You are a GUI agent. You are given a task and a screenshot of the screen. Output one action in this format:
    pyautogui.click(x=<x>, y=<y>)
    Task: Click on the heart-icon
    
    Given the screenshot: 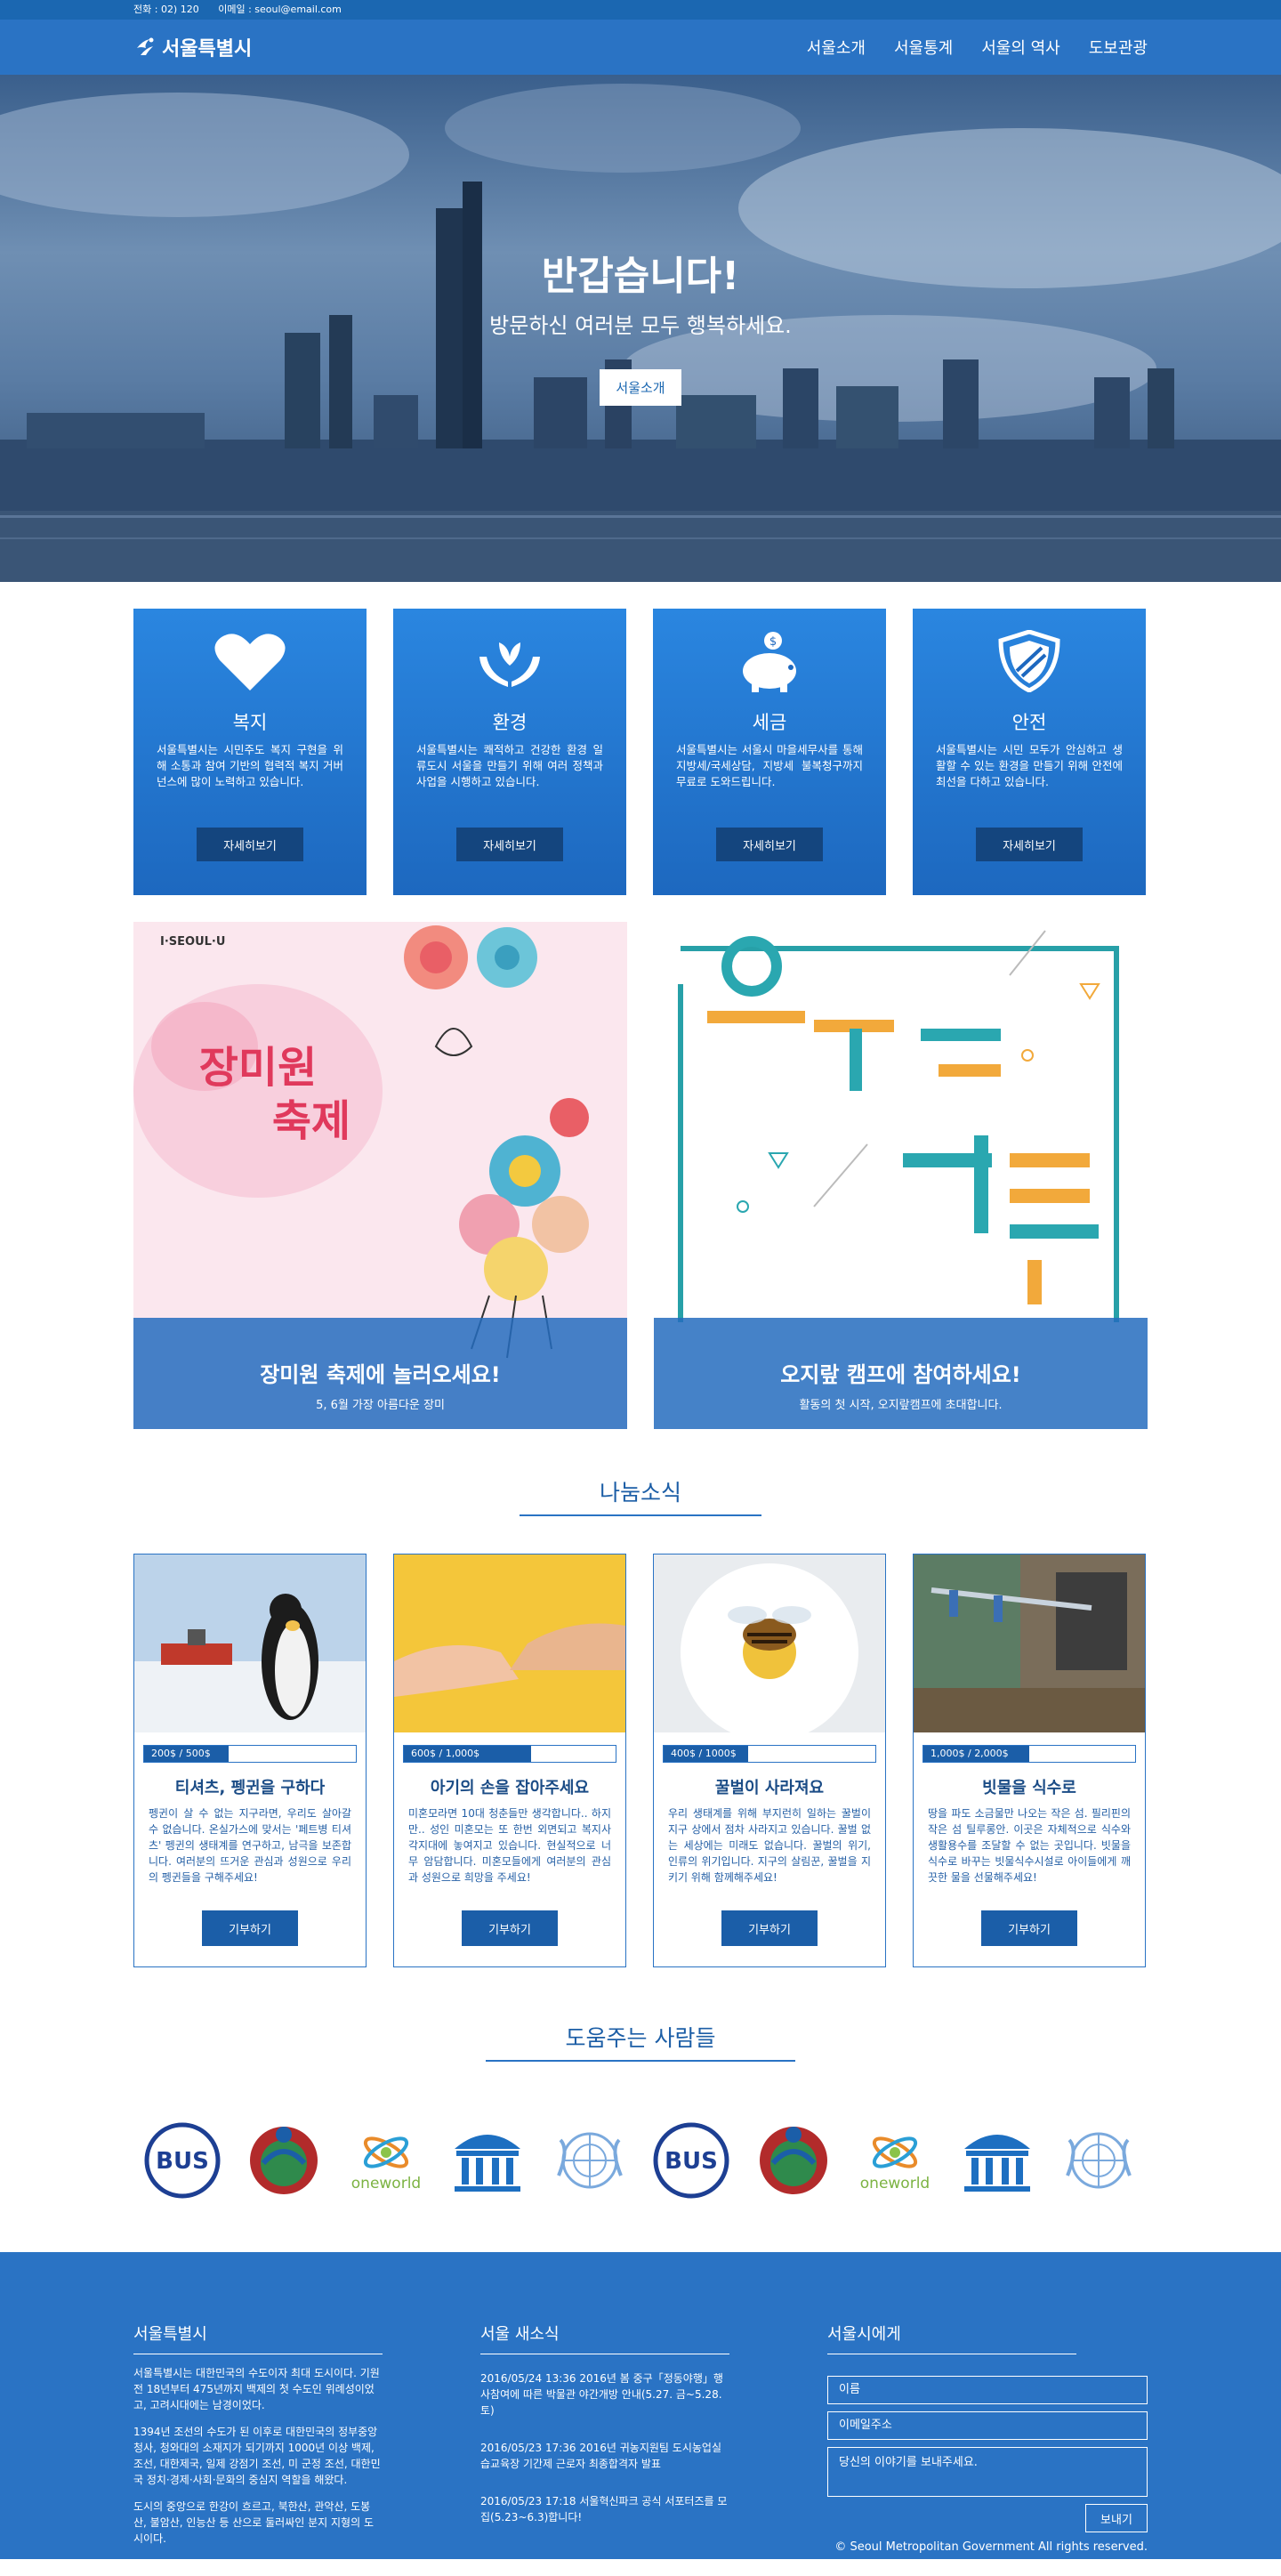 What is the action you would take?
    pyautogui.click(x=250, y=662)
    